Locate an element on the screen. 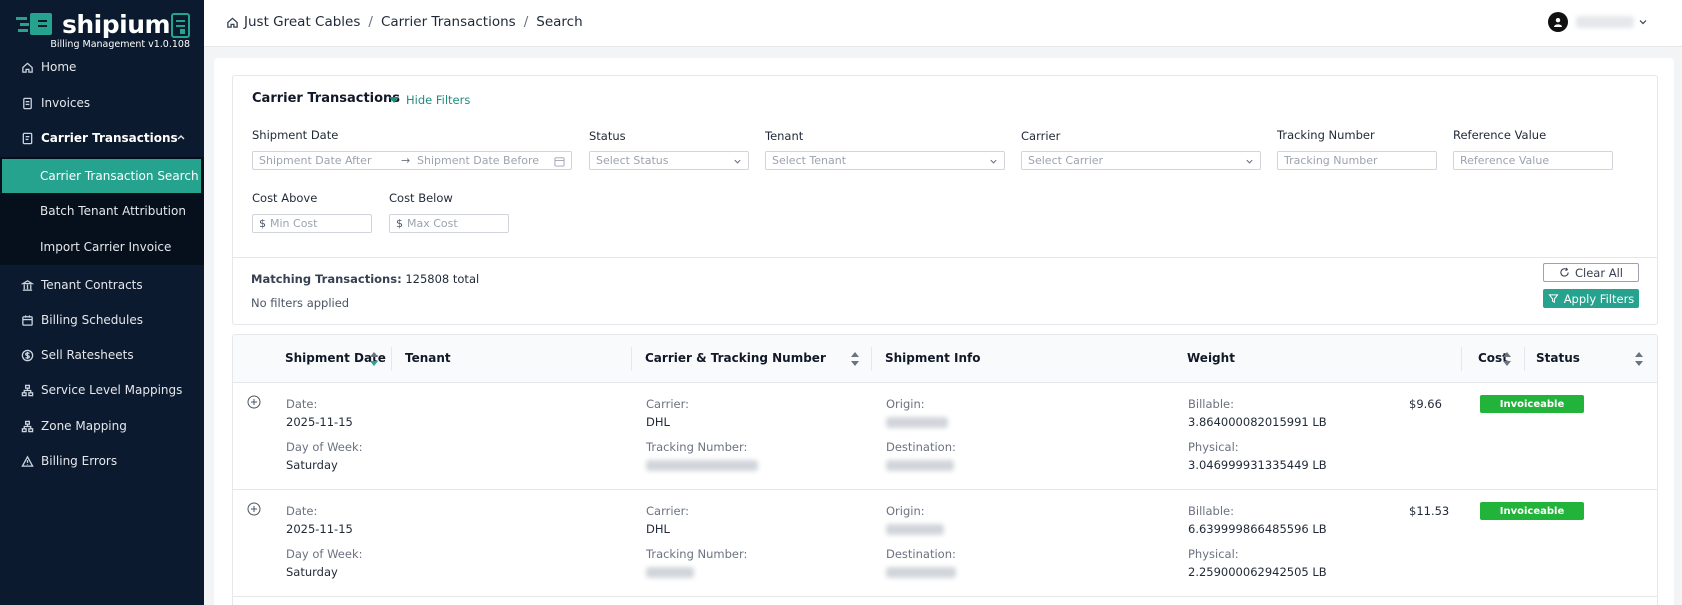  brand-subtitle: Billing Management v1.0.108 is located at coordinates (120, 44).